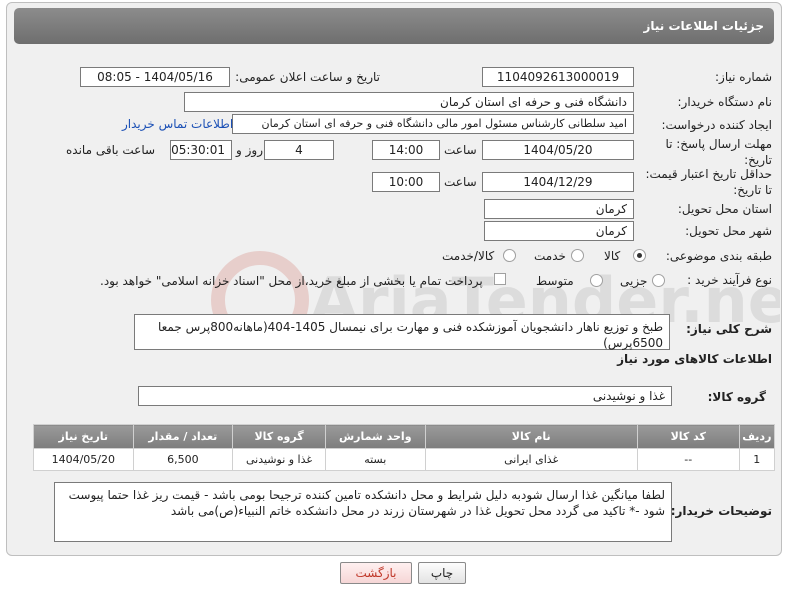 Image resolution: width=788 pixels, height=598 pixels. What do you see at coordinates (279, 459) in the screenshot?
I see `cell-group: غذا و نوشیدنی` at bounding box center [279, 459].